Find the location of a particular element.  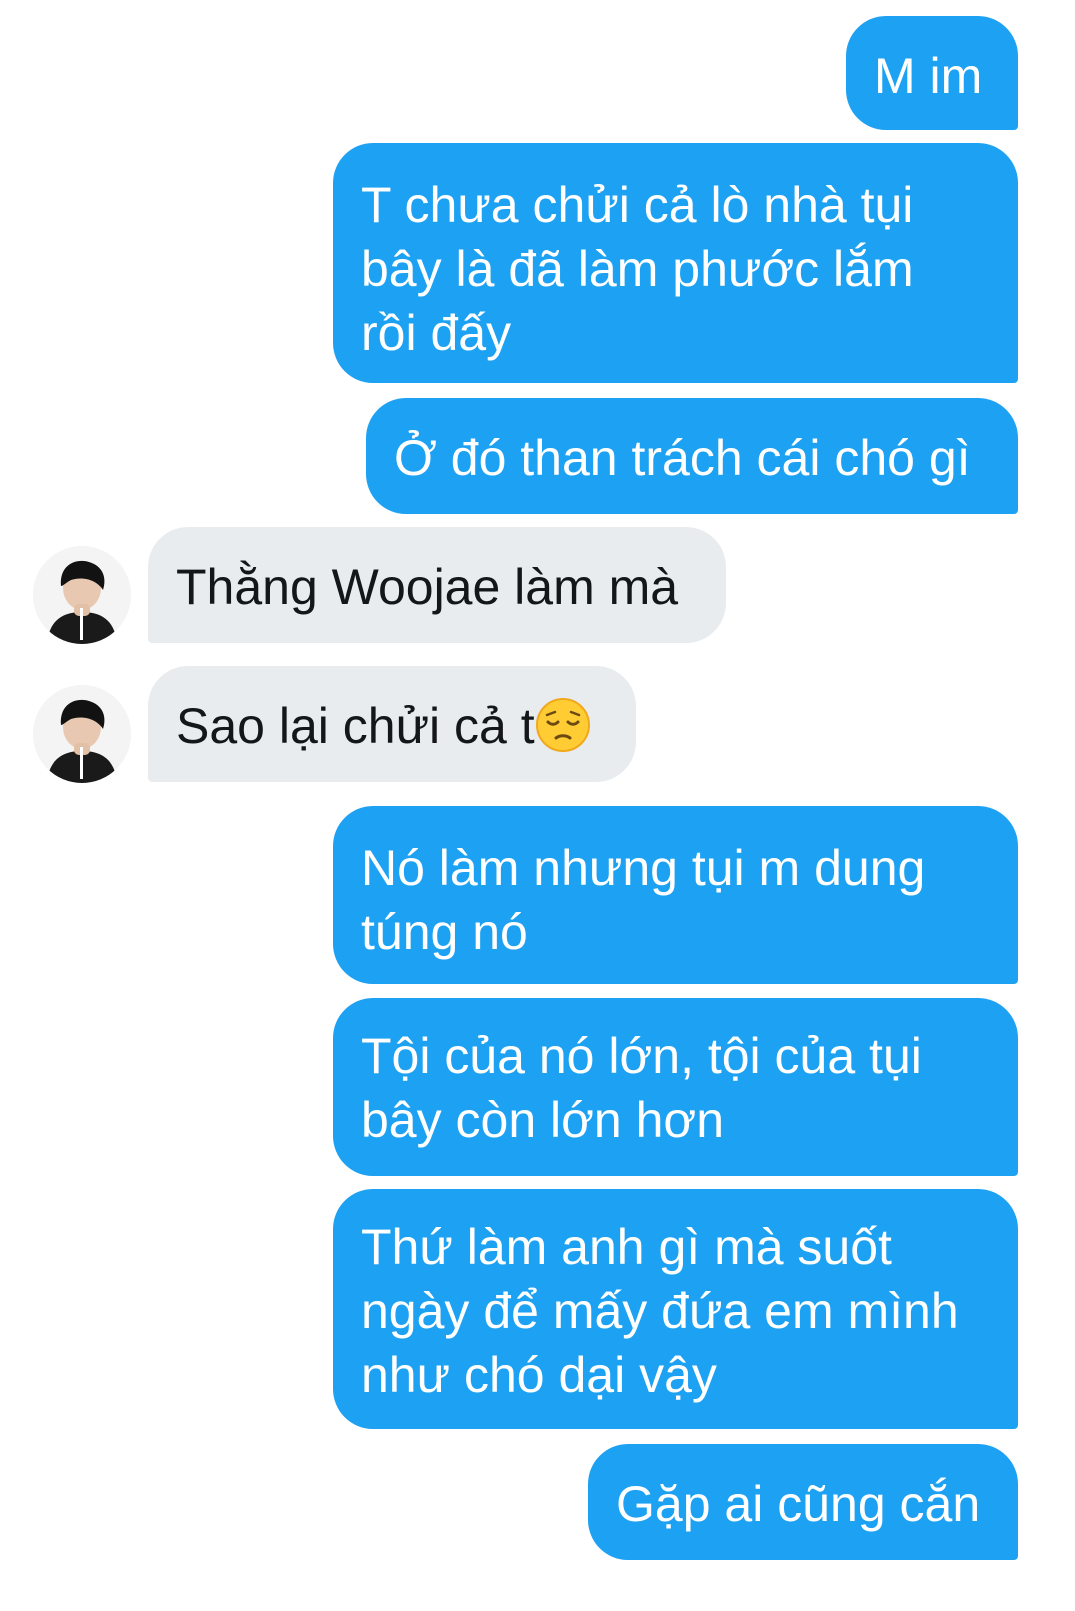

pensive-face-icon is located at coordinates (562, 725).